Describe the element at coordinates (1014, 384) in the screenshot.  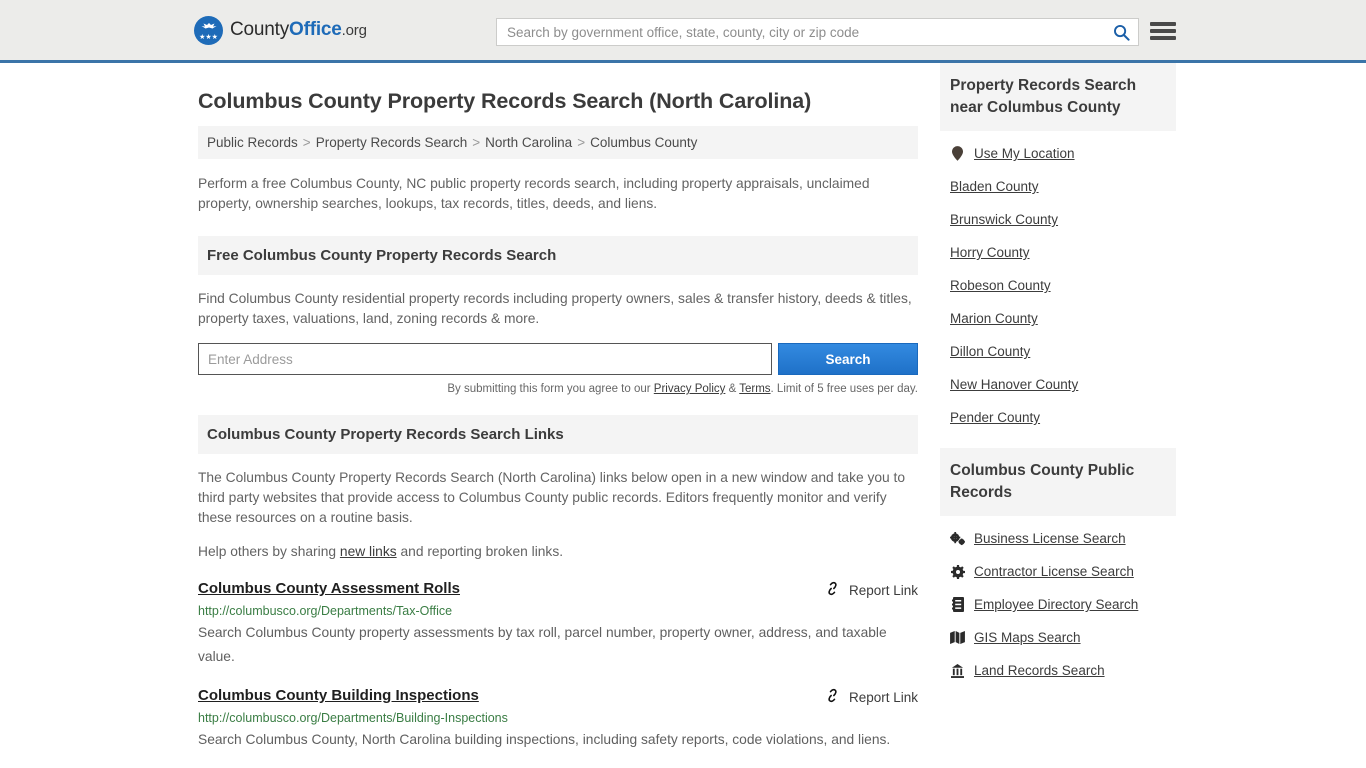
I see `sidebar-link-label: New Hanover County` at that location.